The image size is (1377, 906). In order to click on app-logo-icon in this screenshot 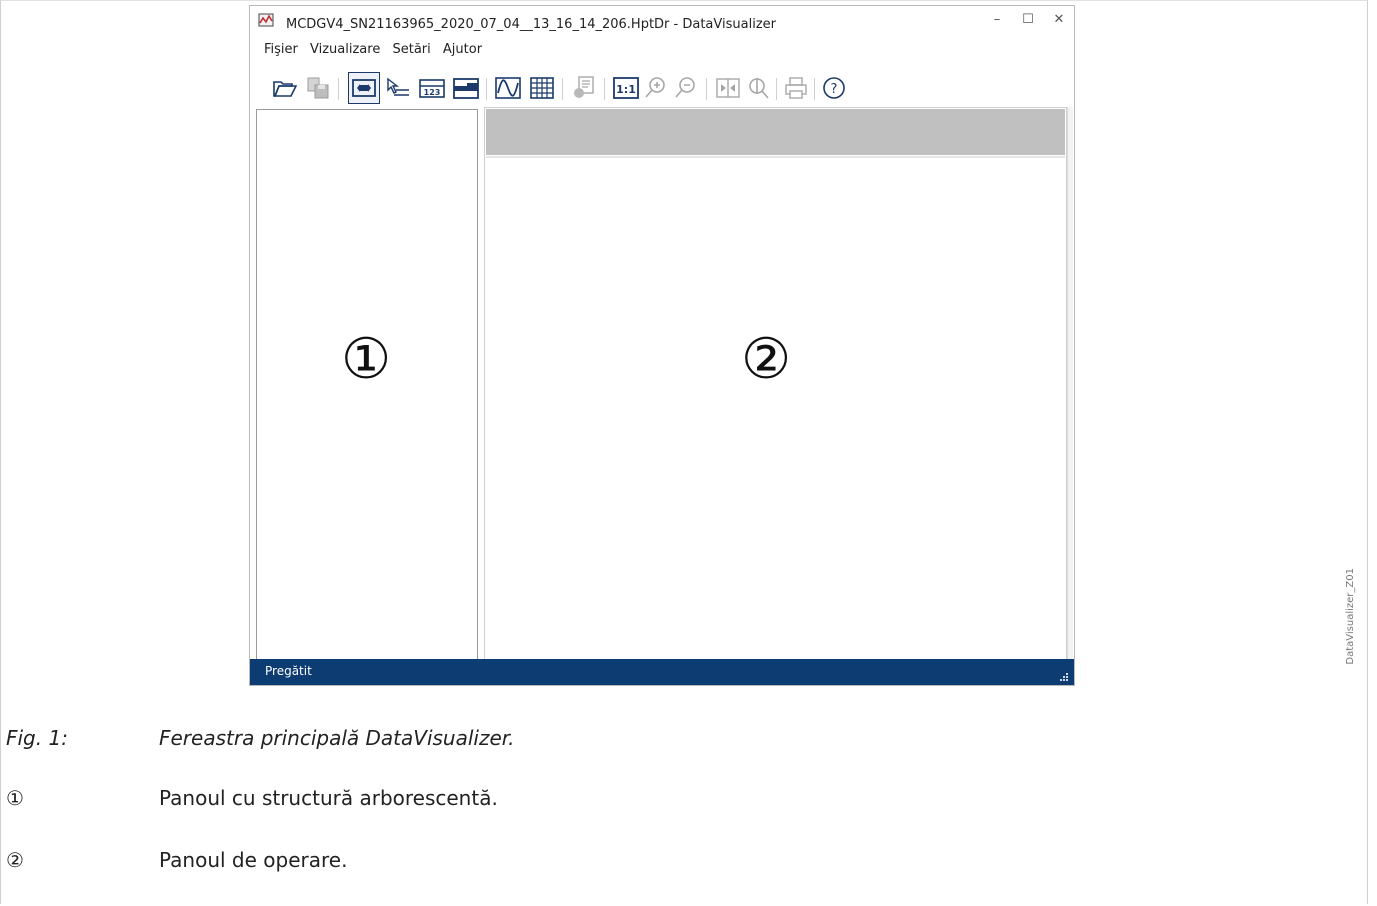, I will do `click(266, 20)`.